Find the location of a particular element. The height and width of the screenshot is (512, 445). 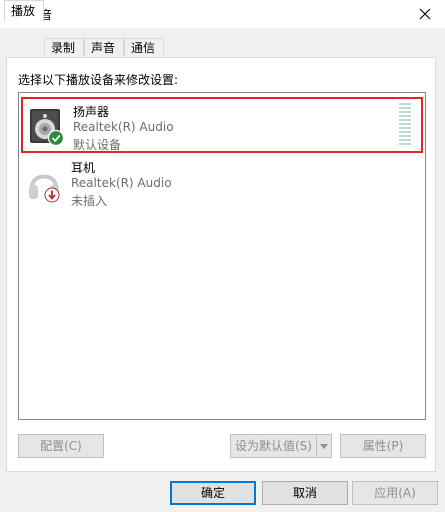

properties-button-label: 属性(P) is located at coordinates (383, 446).